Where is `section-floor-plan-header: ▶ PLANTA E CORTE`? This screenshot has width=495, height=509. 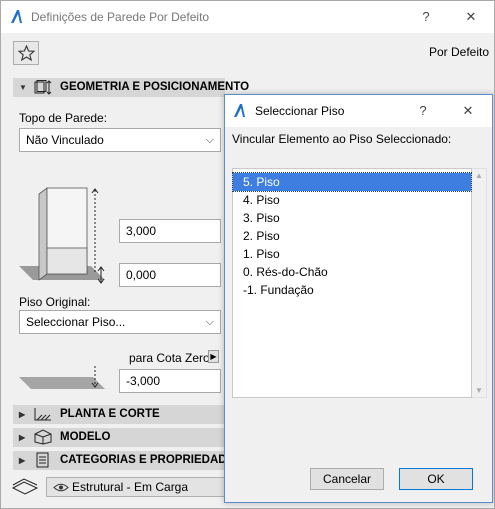
section-floor-plan-header: ▶ PLANTA E CORTE is located at coordinates (119, 414).